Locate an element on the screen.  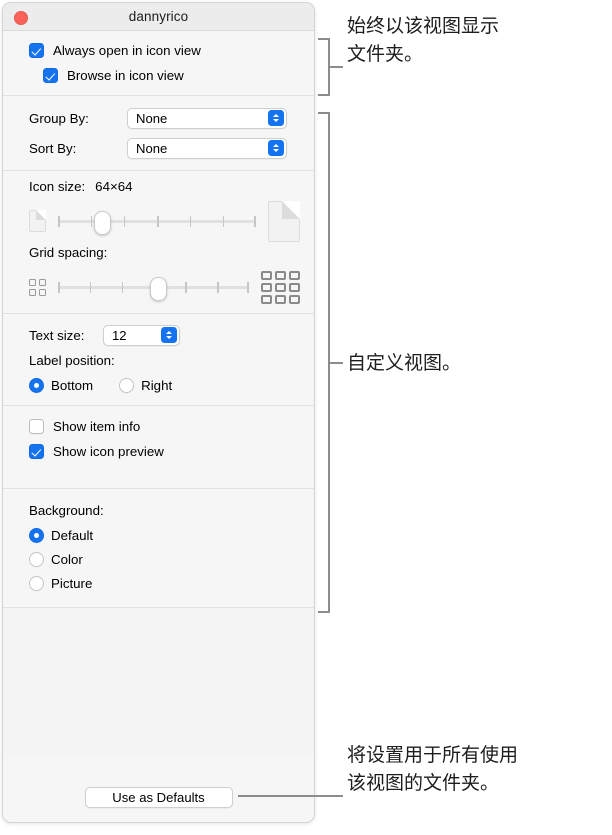
section-arrange: Group By: None Sort By: None is located at coordinates (158, 133).